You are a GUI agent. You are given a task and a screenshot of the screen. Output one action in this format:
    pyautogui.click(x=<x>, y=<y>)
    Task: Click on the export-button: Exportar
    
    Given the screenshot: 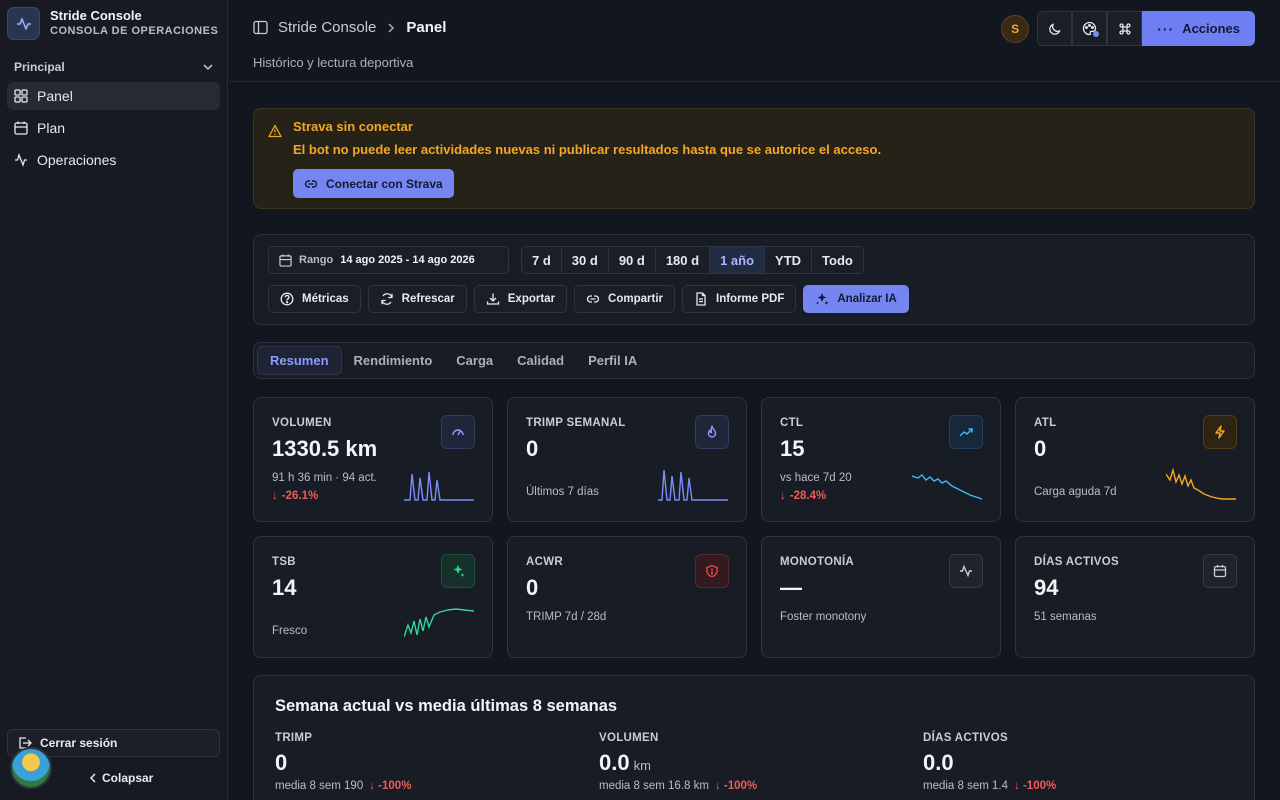 What is the action you would take?
    pyautogui.click(x=520, y=299)
    